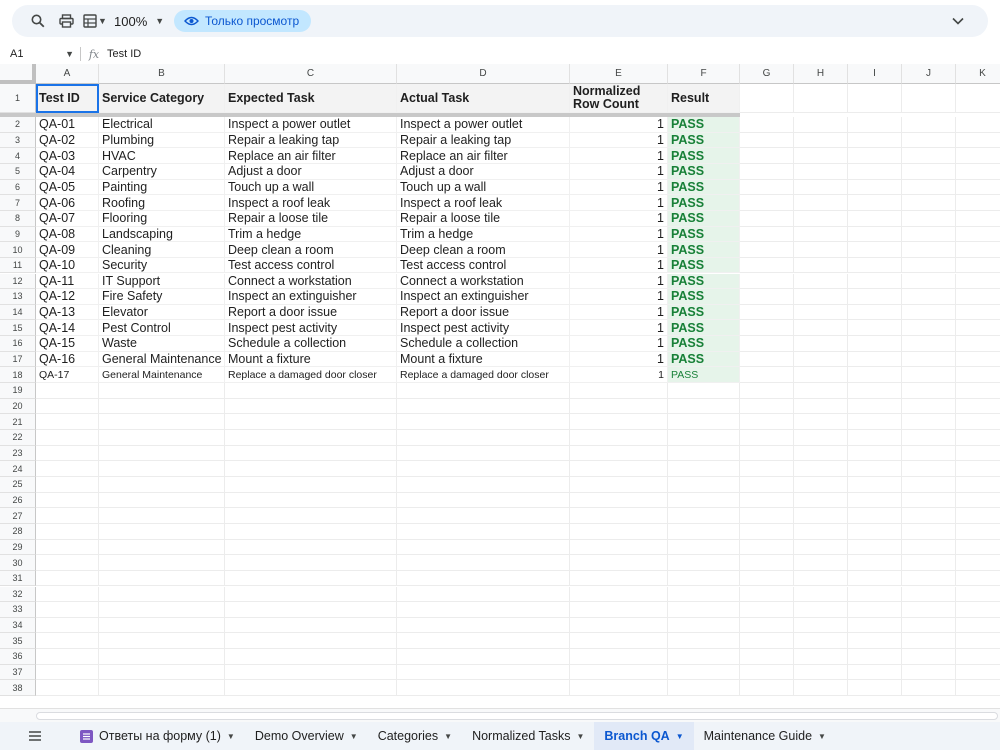 The height and width of the screenshot is (750, 1000). What do you see at coordinates (483, 328) in the screenshot?
I see `table-cell: Inspect pest activity` at bounding box center [483, 328].